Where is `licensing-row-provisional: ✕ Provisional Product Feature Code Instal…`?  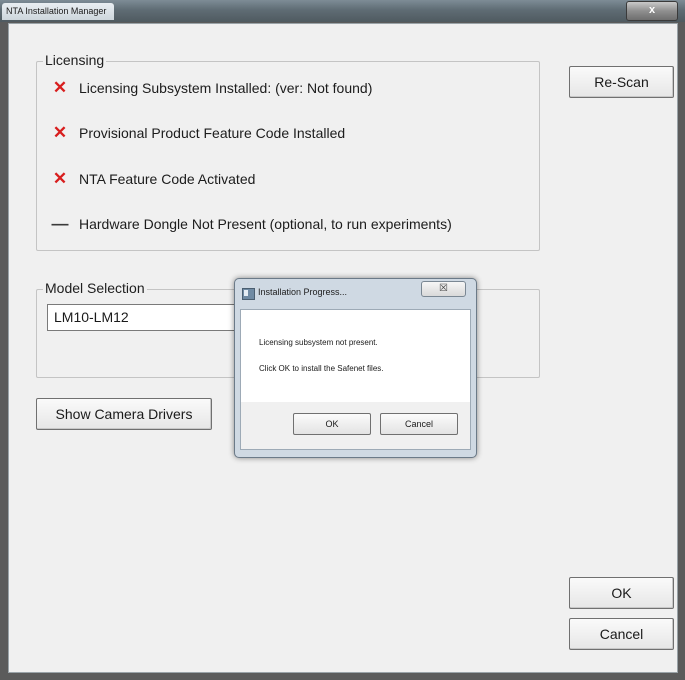
licensing-row-provisional: ✕ Provisional Product Feature Code Instal… is located at coordinates (197, 133).